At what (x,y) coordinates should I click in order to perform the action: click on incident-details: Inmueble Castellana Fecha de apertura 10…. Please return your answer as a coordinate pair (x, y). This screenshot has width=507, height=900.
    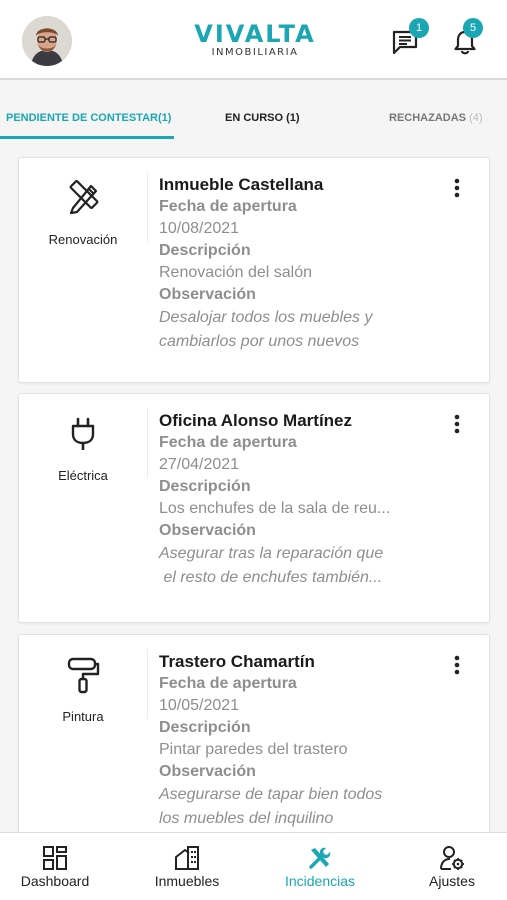
    Looking at the image, I should click on (309, 264).